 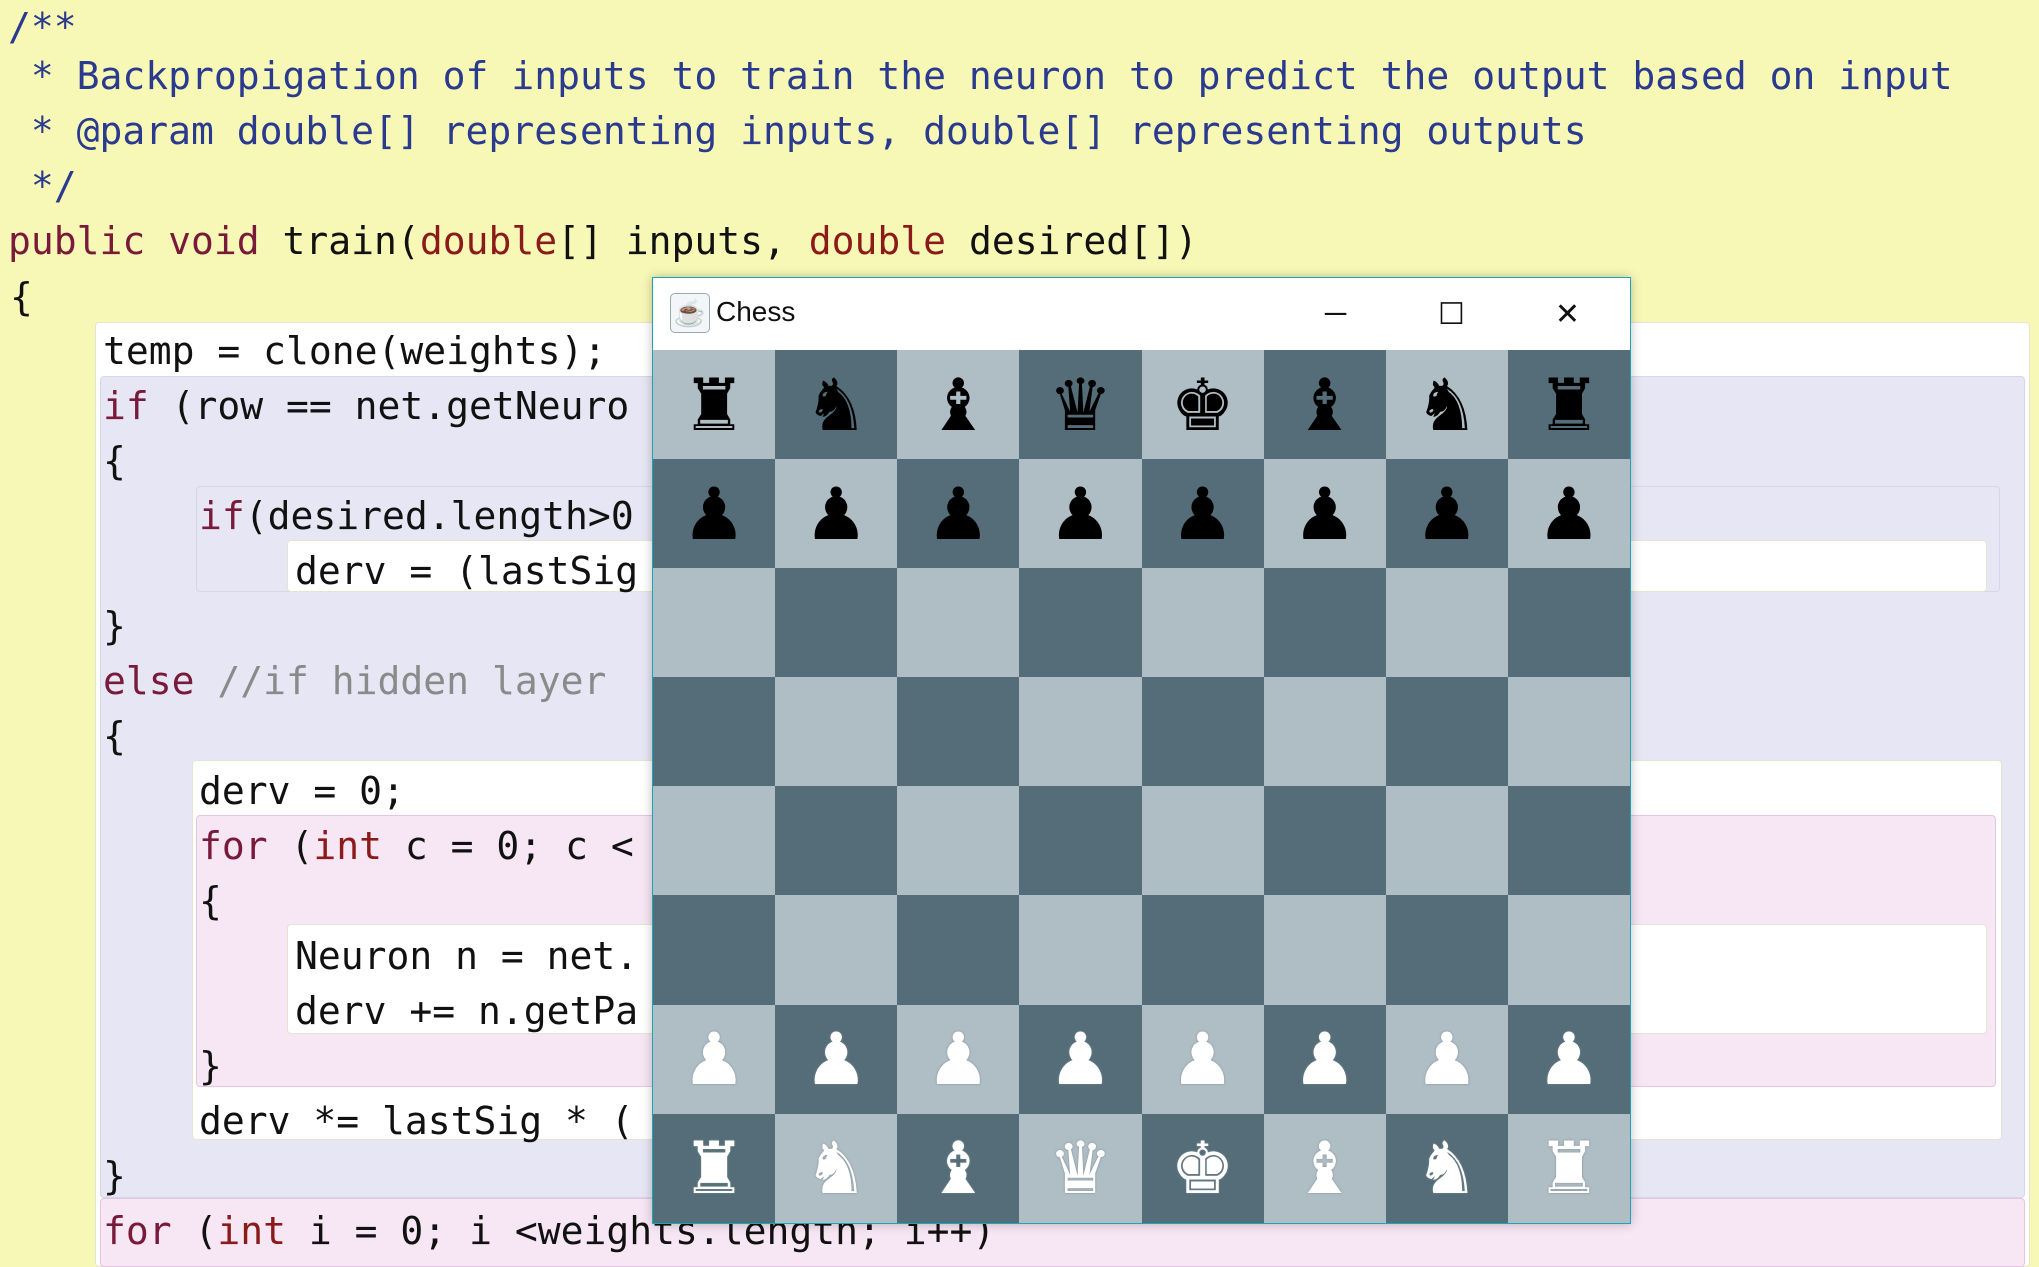 What do you see at coordinates (1335, 314) in the screenshot?
I see `minimize-button: ─` at bounding box center [1335, 314].